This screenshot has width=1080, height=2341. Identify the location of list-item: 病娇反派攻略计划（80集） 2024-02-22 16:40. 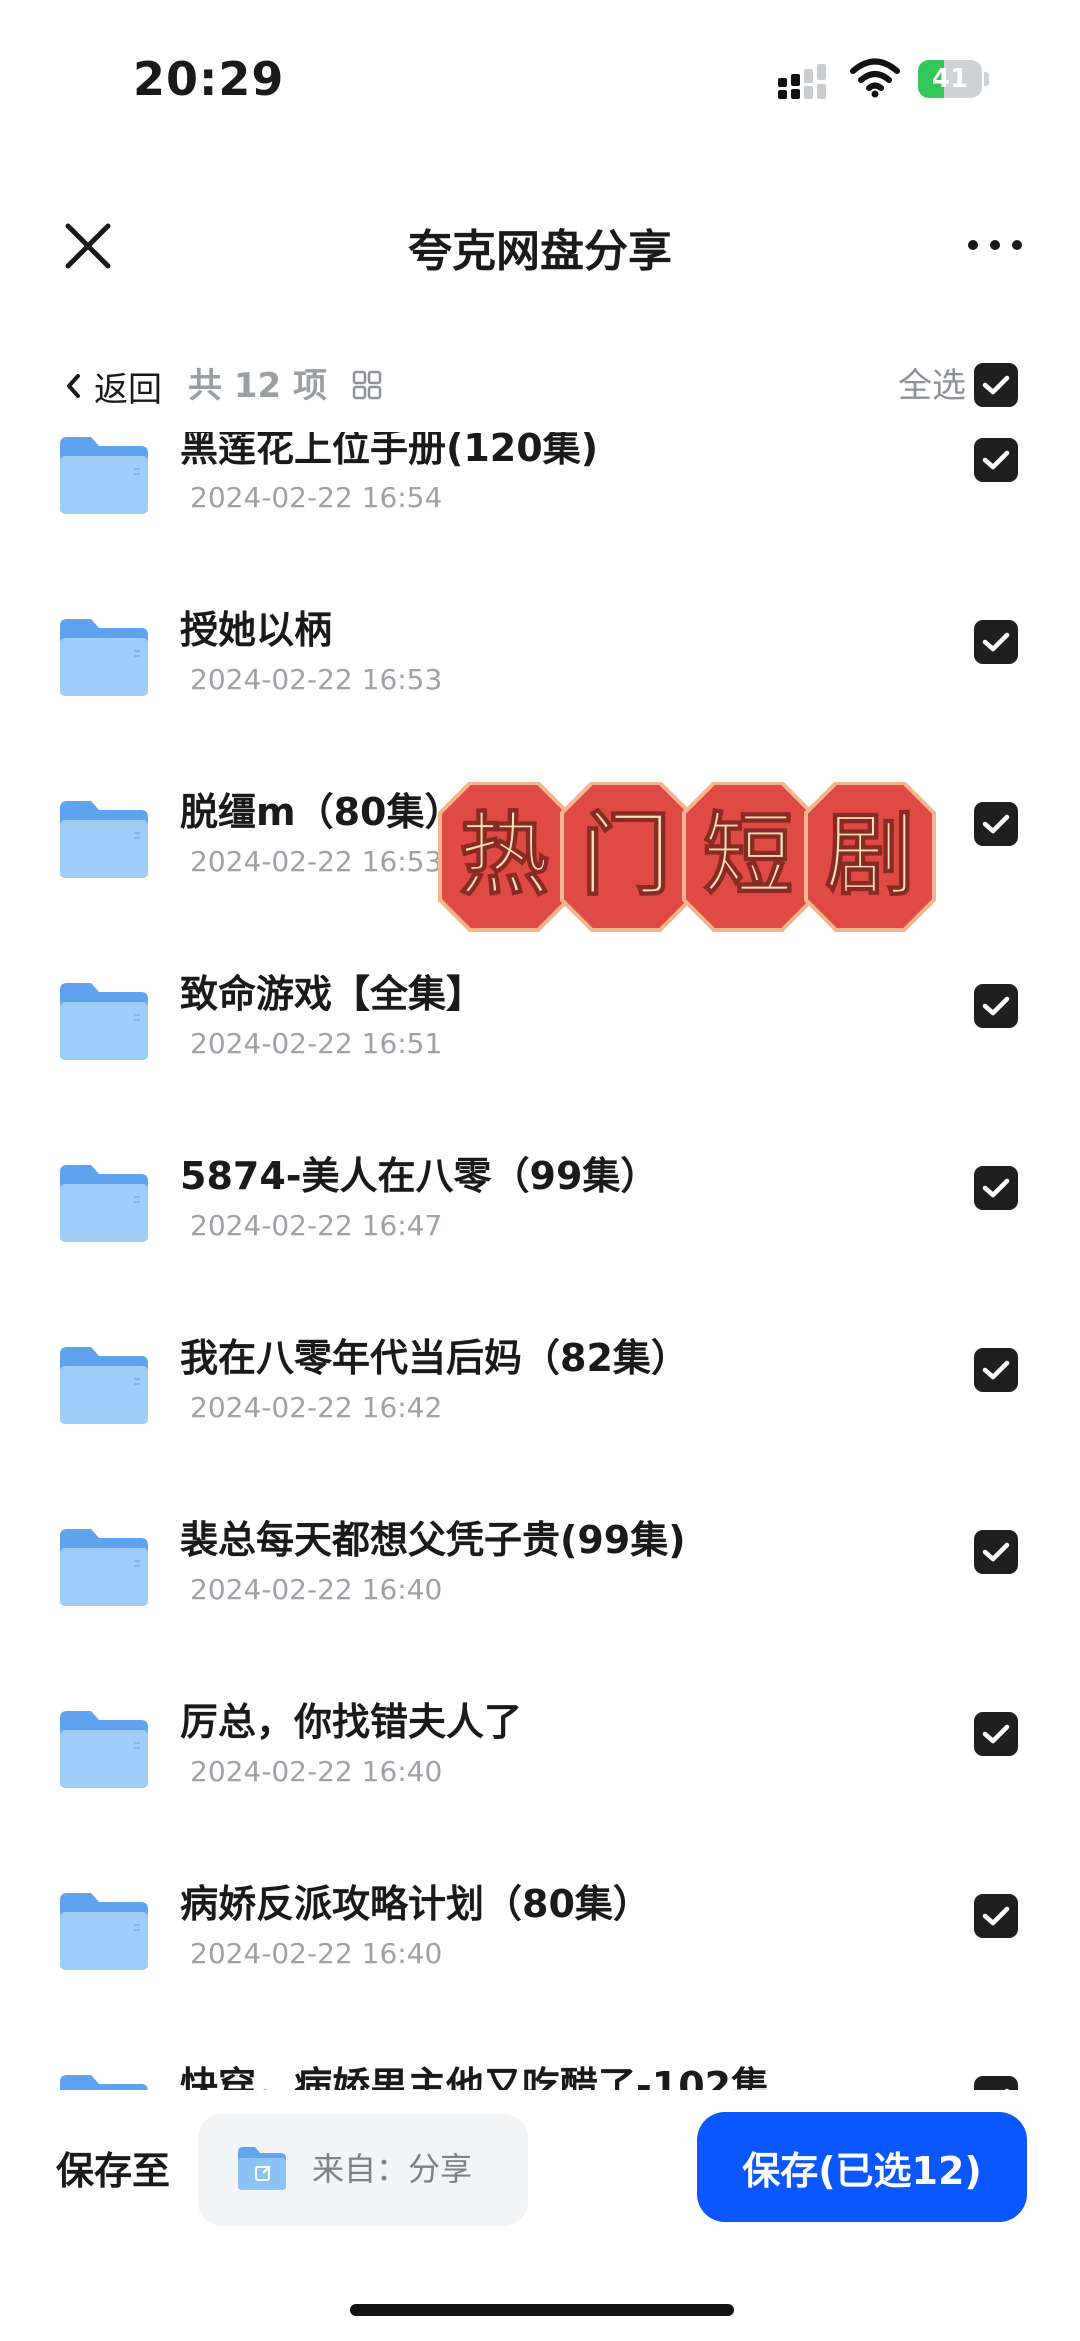
(540, 1969).